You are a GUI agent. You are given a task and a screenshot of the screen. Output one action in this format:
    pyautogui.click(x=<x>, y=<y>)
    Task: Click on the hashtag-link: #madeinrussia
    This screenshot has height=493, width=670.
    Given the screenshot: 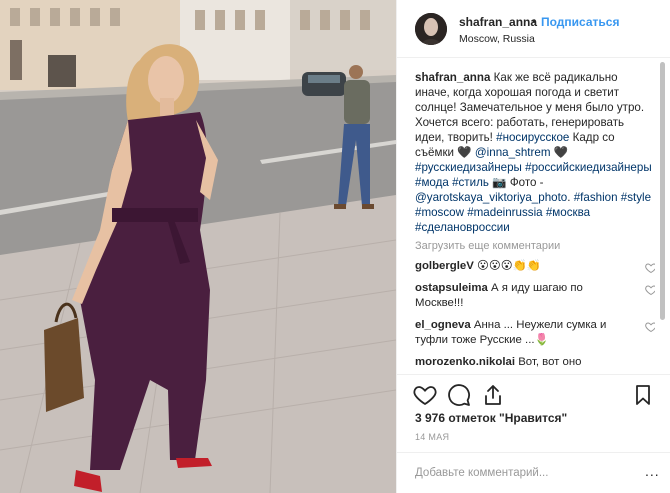 What is the action you would take?
    pyautogui.click(x=504, y=212)
    